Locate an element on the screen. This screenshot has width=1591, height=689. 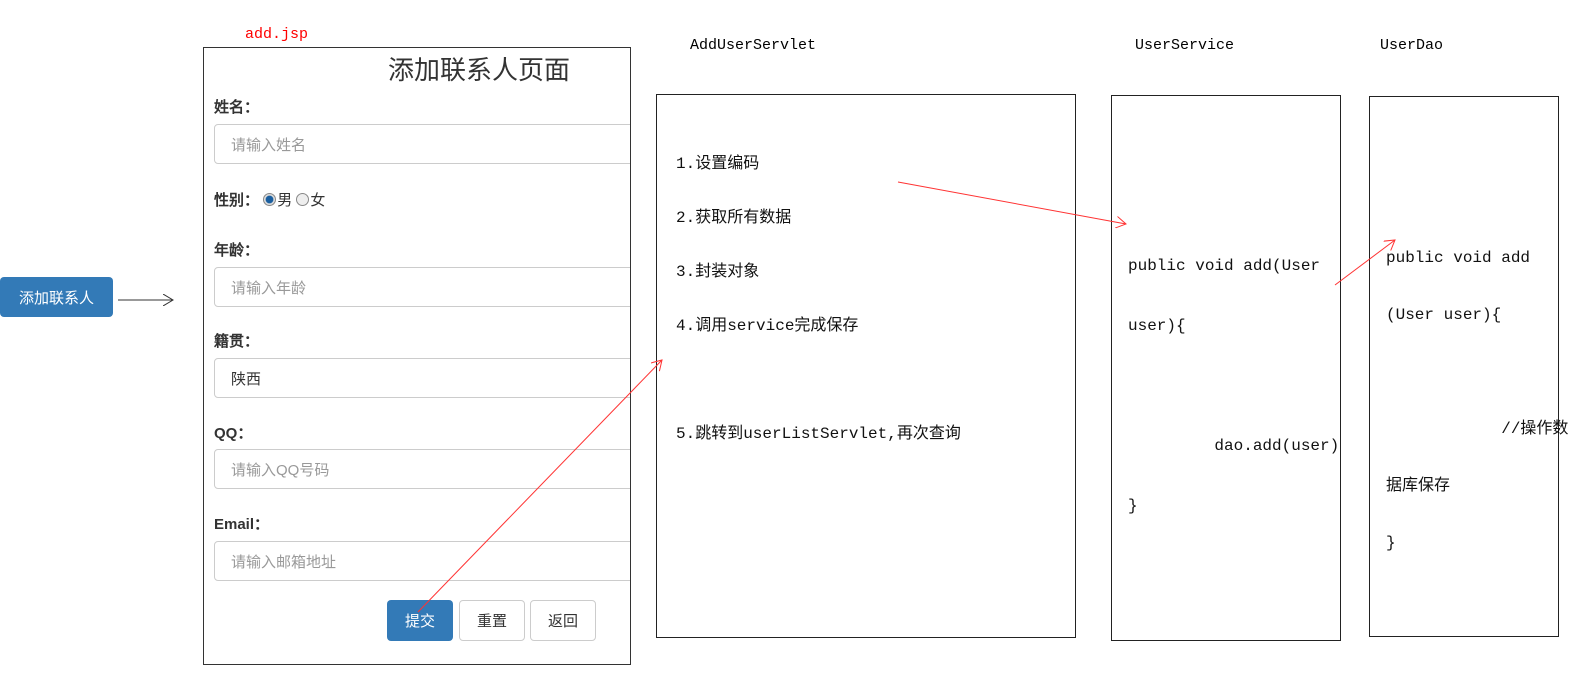
arrow-servlet-to-service is located at coordinates (1011, 202).